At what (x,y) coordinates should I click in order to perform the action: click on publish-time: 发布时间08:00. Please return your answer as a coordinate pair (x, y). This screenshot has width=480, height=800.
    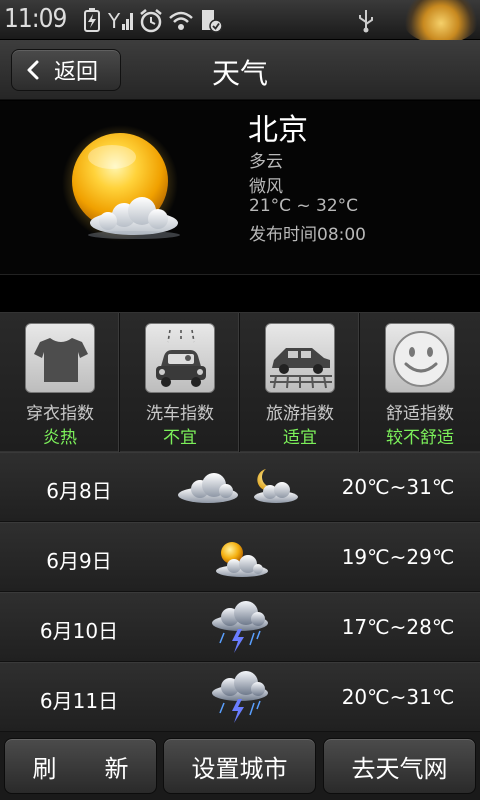
    Looking at the image, I should click on (307, 235).